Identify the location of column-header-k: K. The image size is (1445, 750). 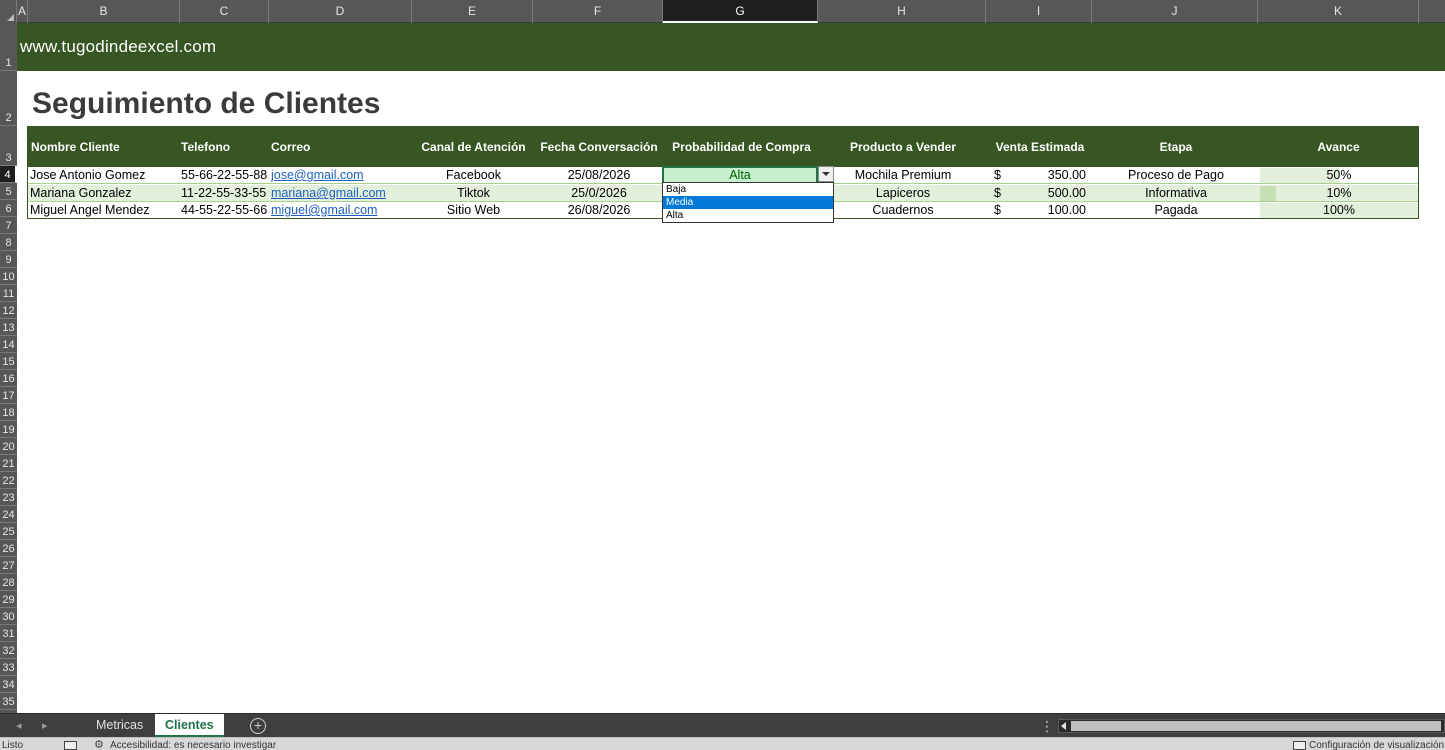
(1338, 11).